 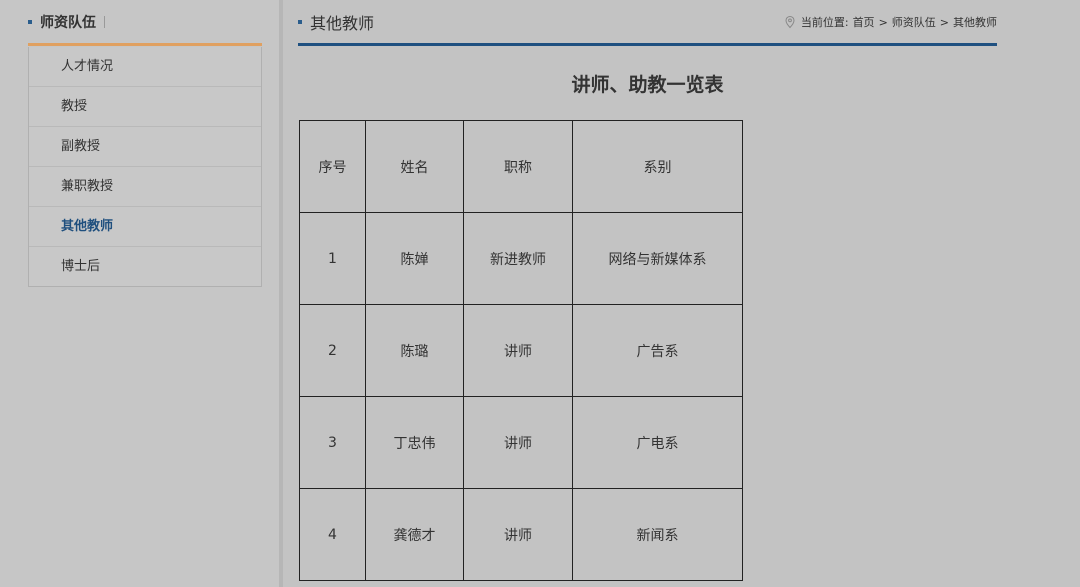 I want to click on table-cell: 3, so click(x=332, y=442).